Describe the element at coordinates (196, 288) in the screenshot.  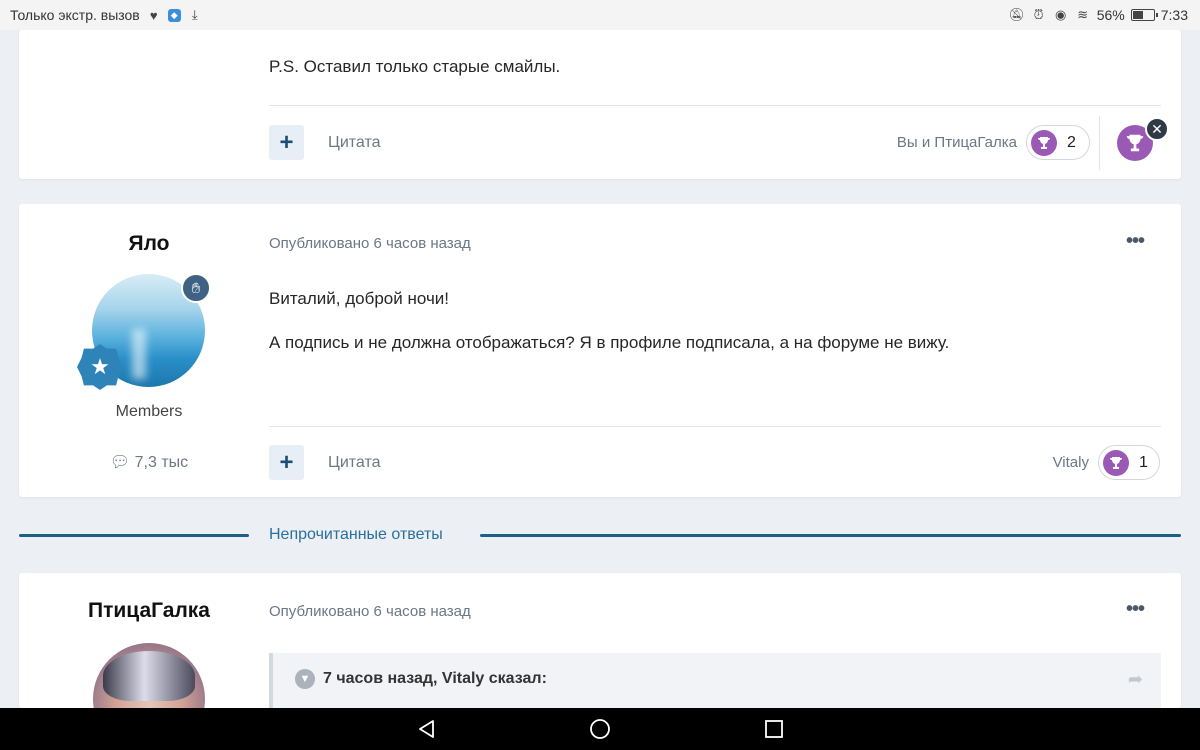
I see `hand-icon: ✋︎` at that location.